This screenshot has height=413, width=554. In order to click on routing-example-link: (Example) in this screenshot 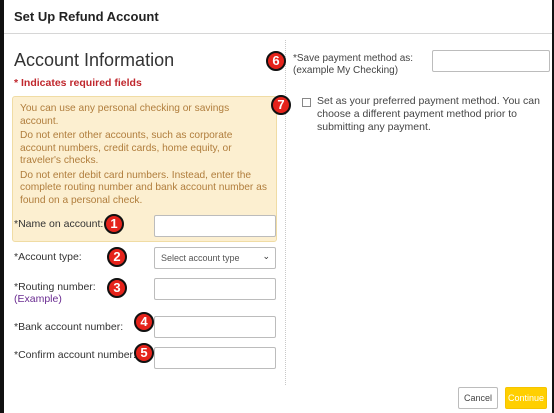, I will do `click(38, 299)`.